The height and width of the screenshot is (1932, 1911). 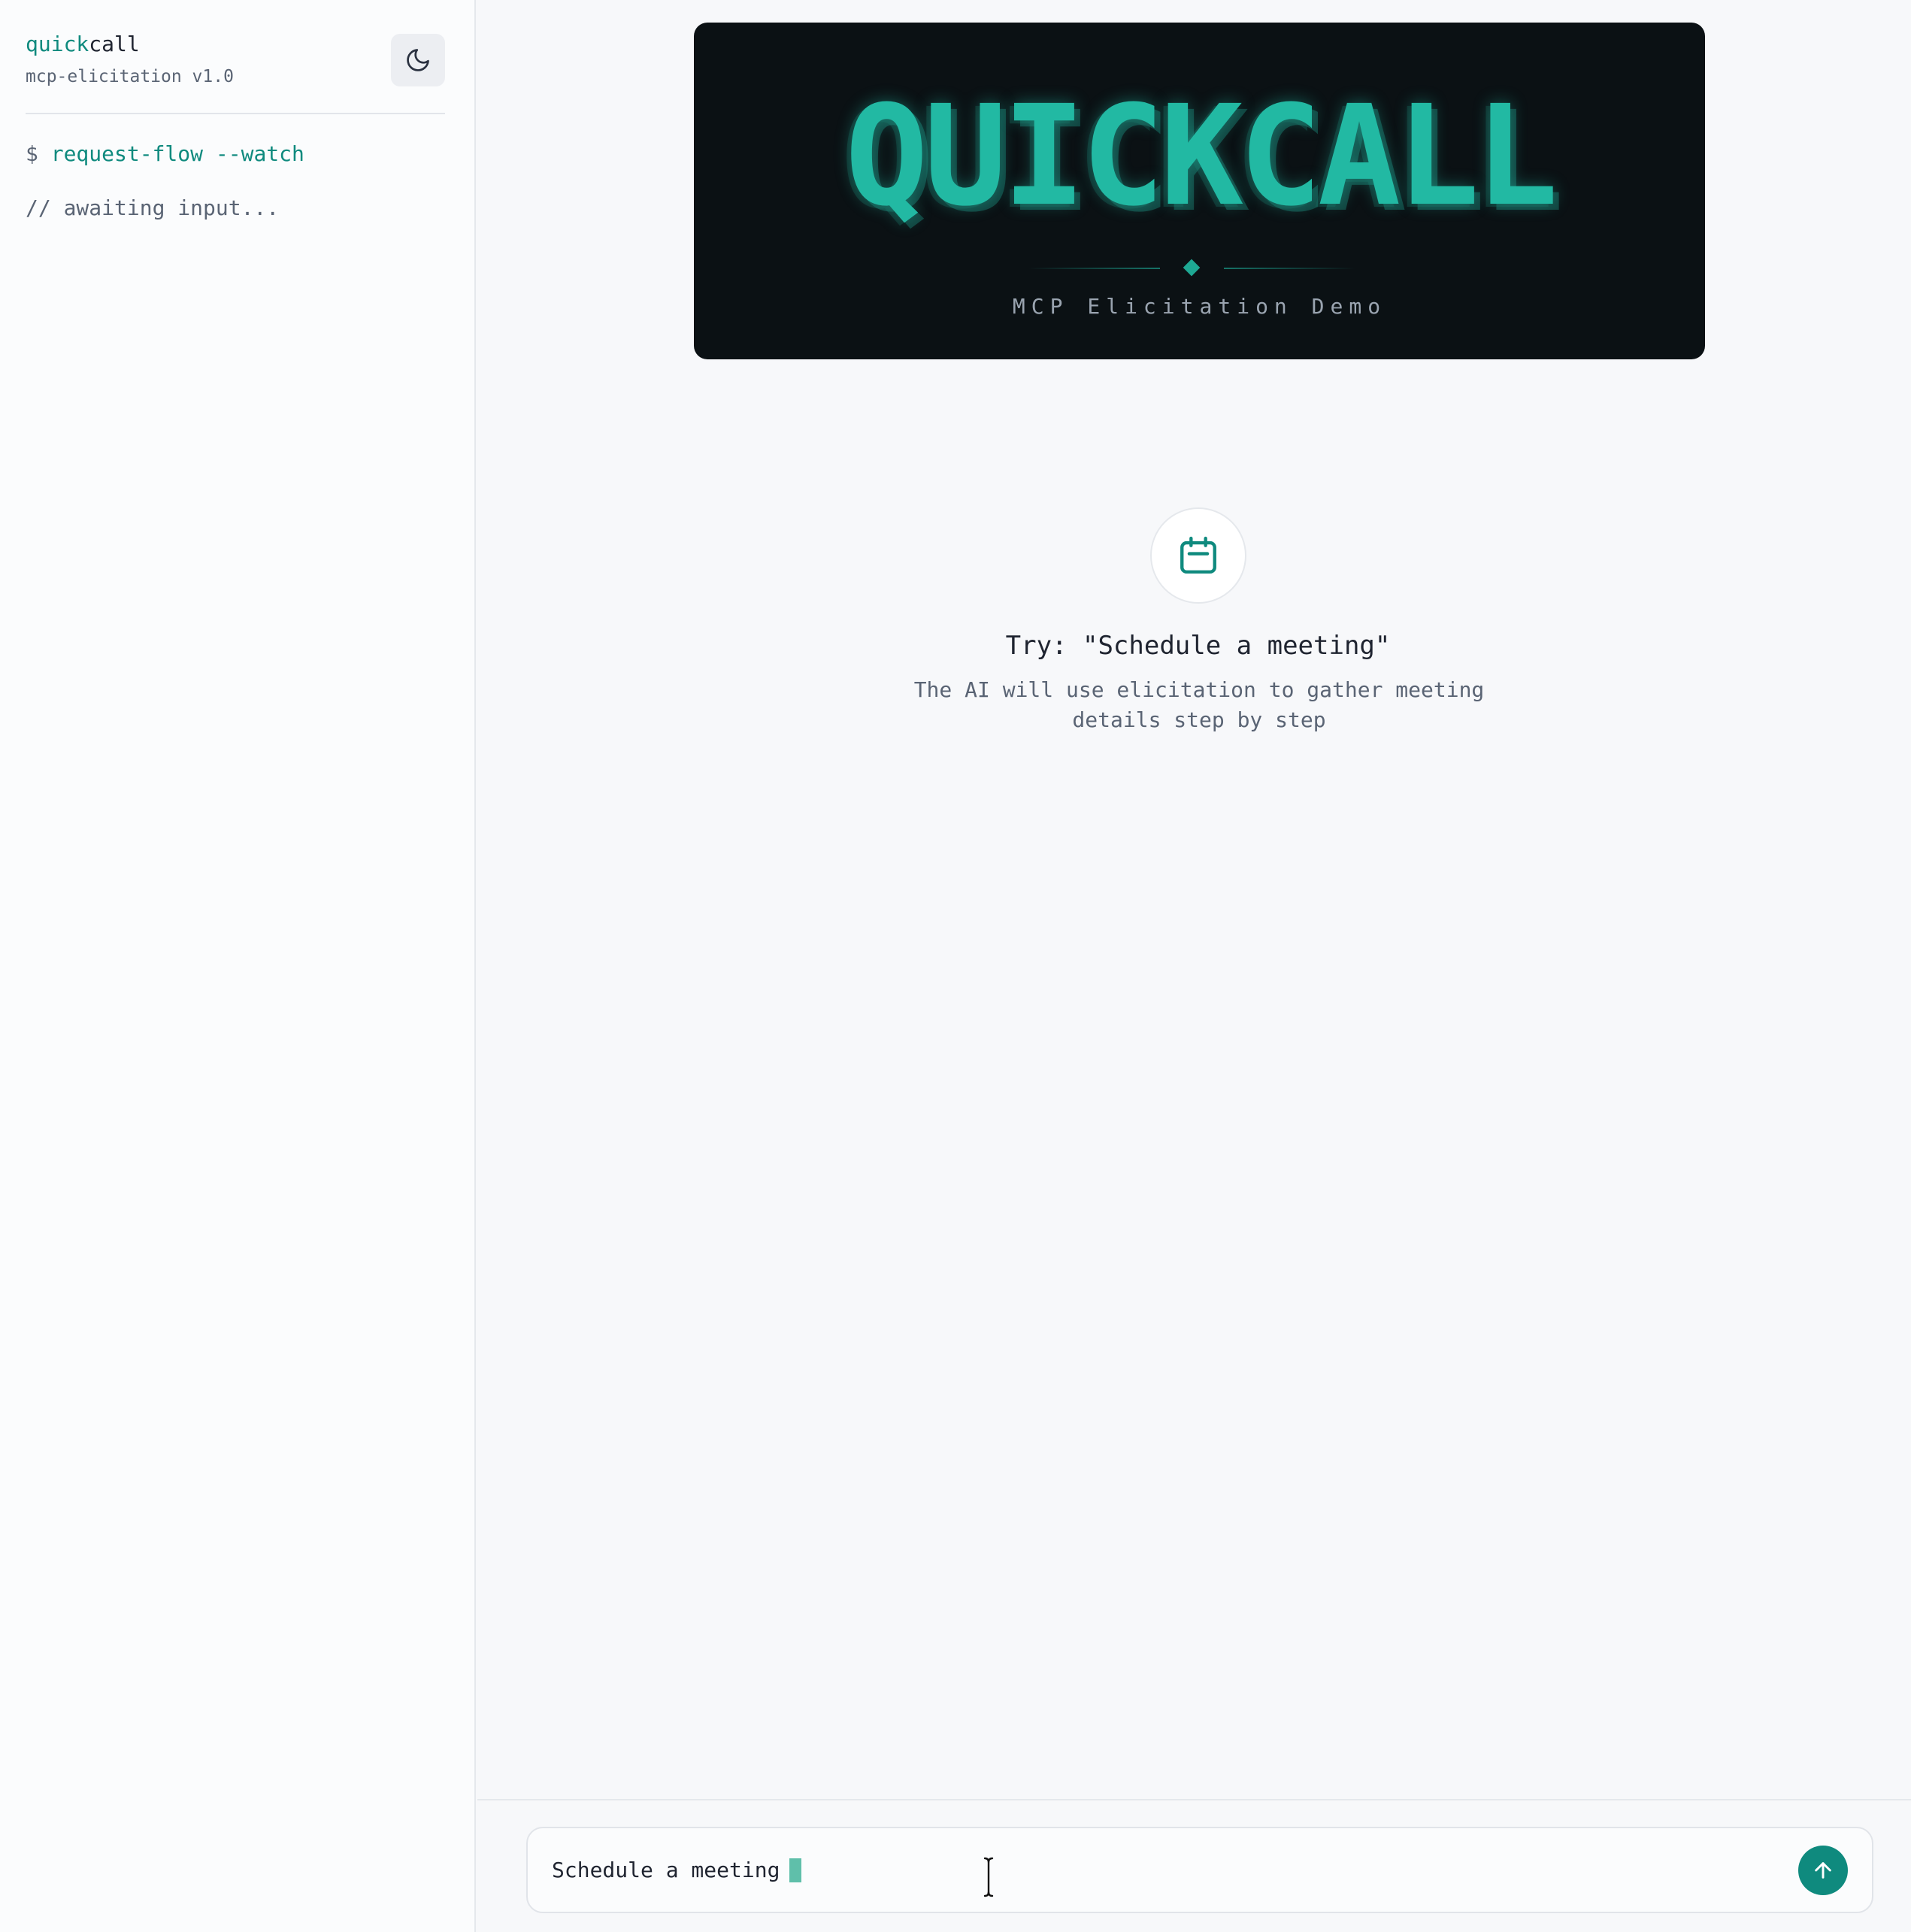 I want to click on brand-logo: quickcall, so click(x=83, y=44).